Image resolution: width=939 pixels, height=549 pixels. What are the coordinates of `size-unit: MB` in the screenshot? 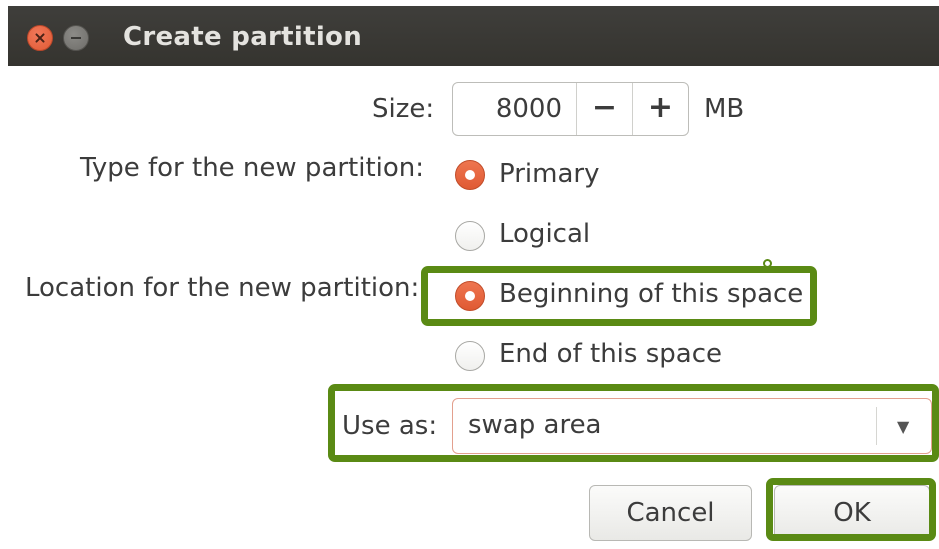 It's located at (724, 109).